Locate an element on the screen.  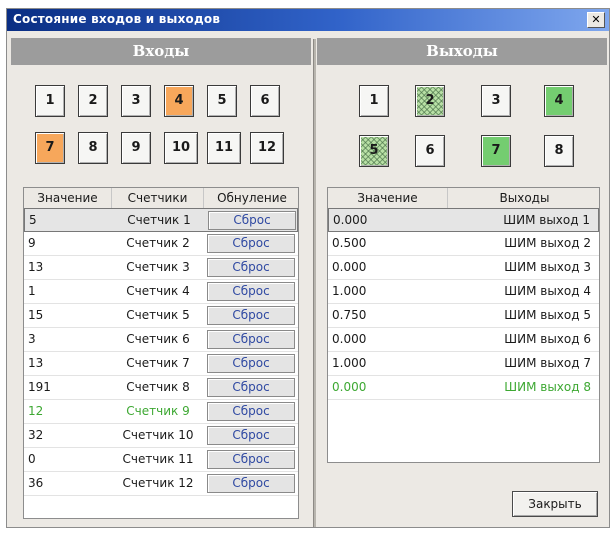
table-row: 0 Счетчик 11 Сброс is located at coordinates (161, 460).